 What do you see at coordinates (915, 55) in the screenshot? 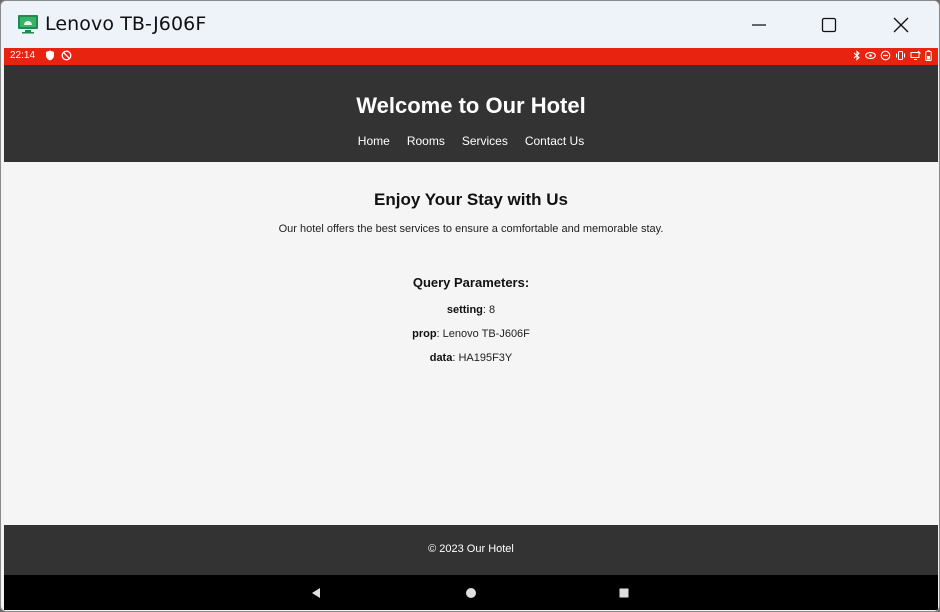
I see `wifi-off-icon` at bounding box center [915, 55].